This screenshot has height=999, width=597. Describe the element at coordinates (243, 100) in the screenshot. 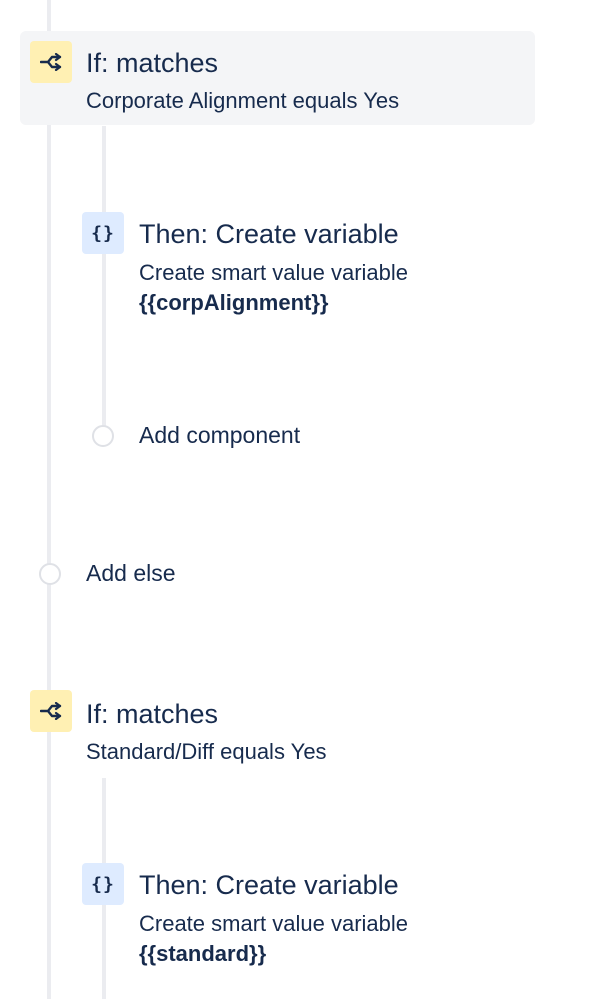

I see `condition-description: Corporate Alignment equals Yes` at that location.